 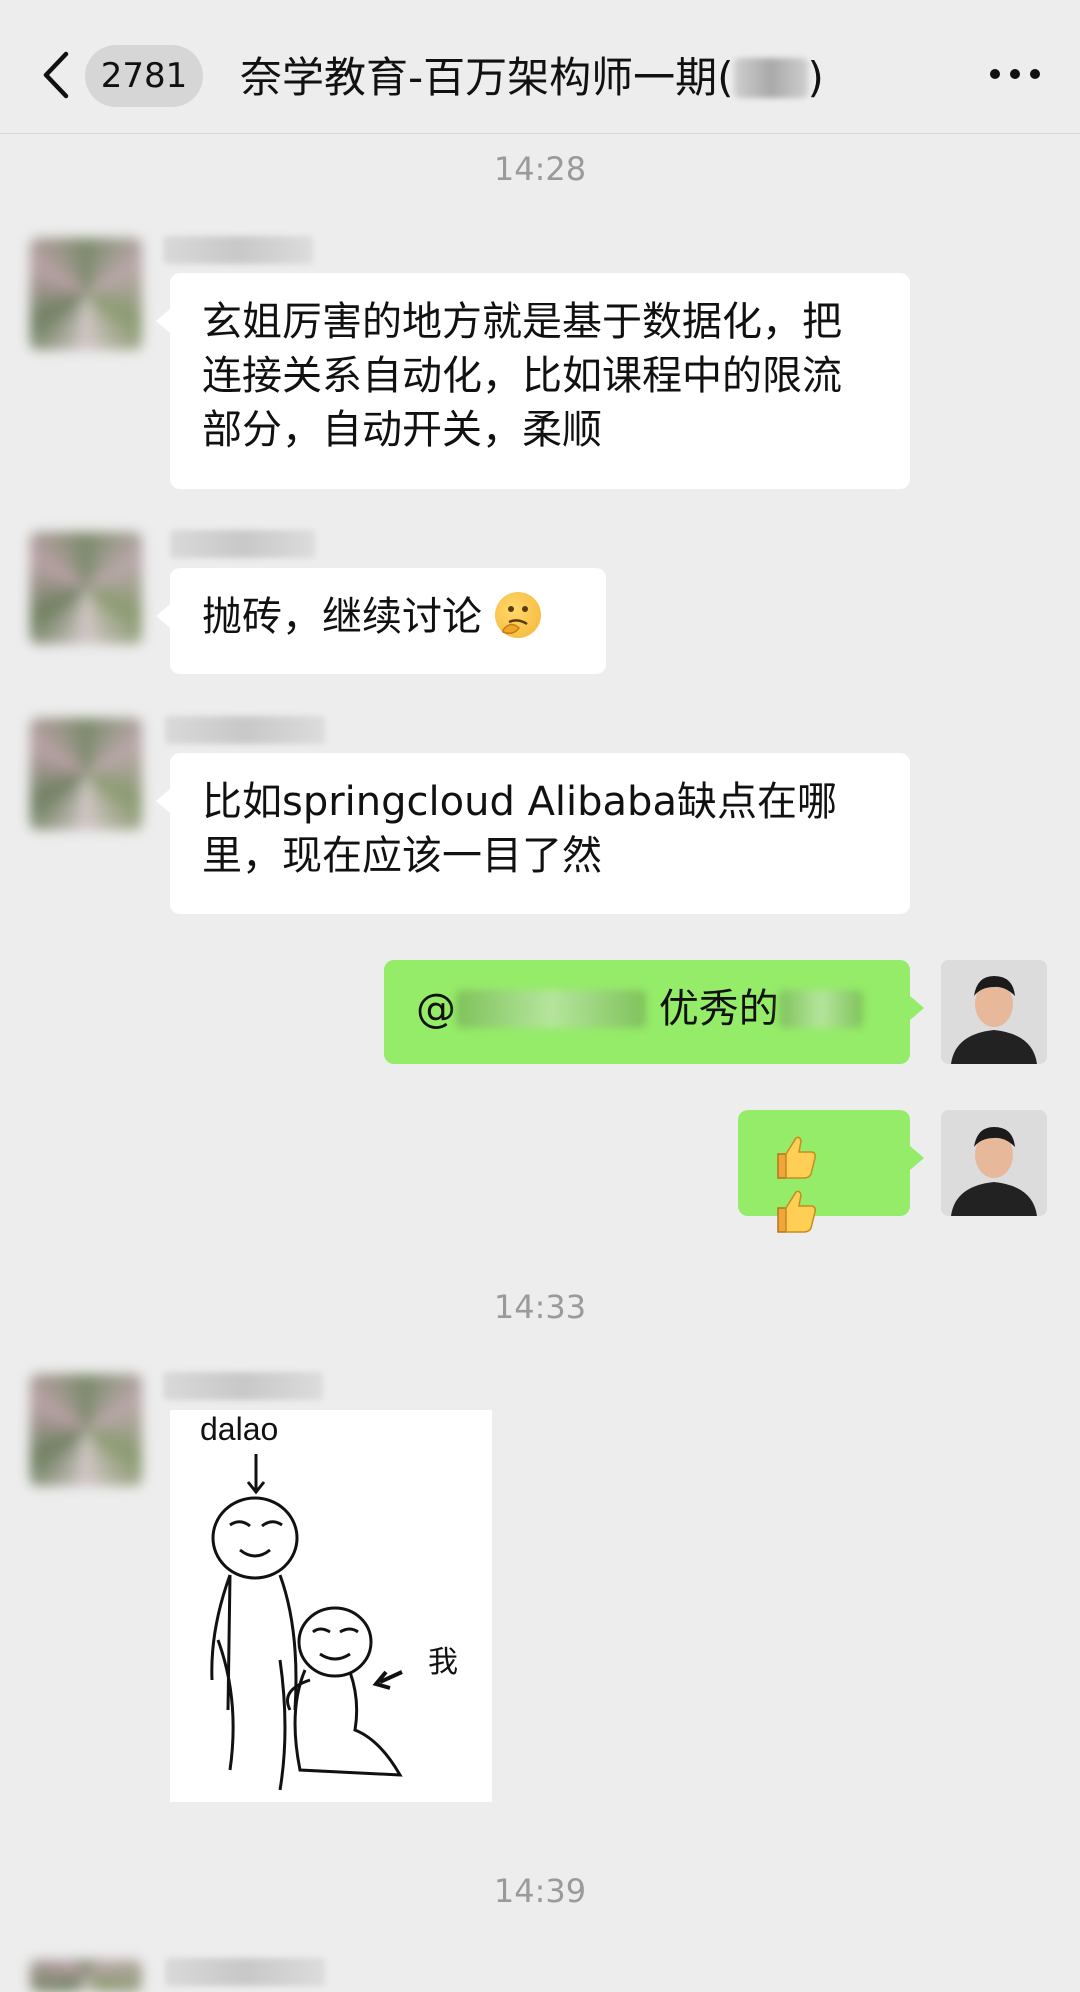 What do you see at coordinates (487, 77) in the screenshot?
I see `chat-title-text: 奈学教育-百万架构师一期(` at bounding box center [487, 77].